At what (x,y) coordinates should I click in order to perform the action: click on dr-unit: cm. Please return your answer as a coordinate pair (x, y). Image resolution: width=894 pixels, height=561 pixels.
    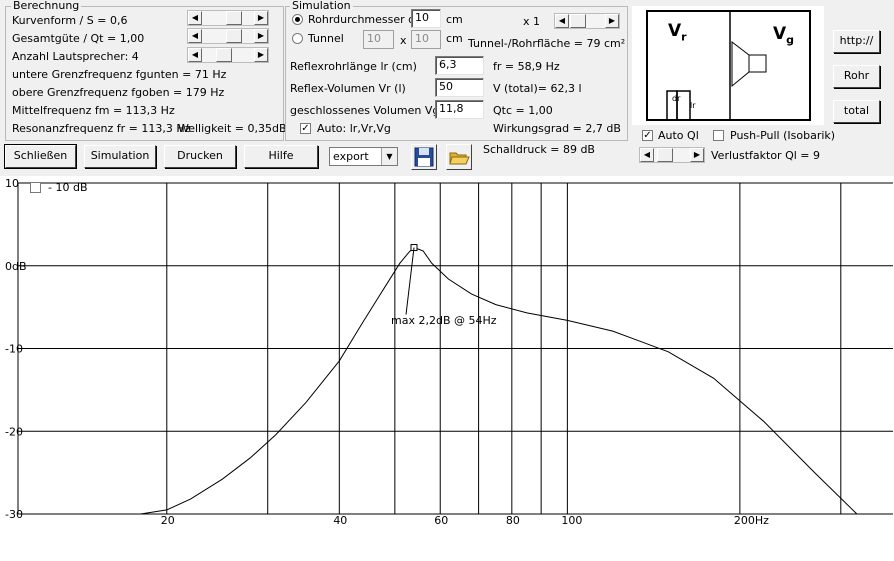
    Looking at the image, I should click on (454, 19).